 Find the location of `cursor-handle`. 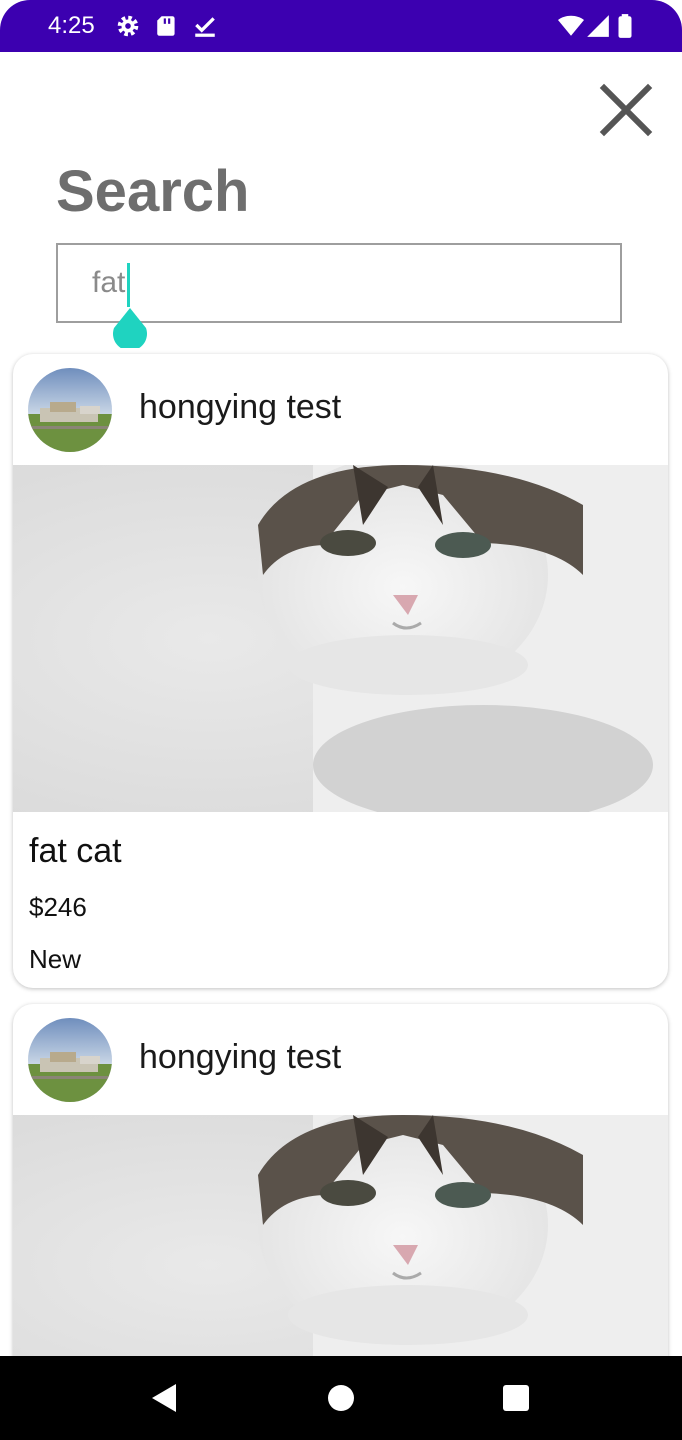

cursor-handle is located at coordinates (130, 328).